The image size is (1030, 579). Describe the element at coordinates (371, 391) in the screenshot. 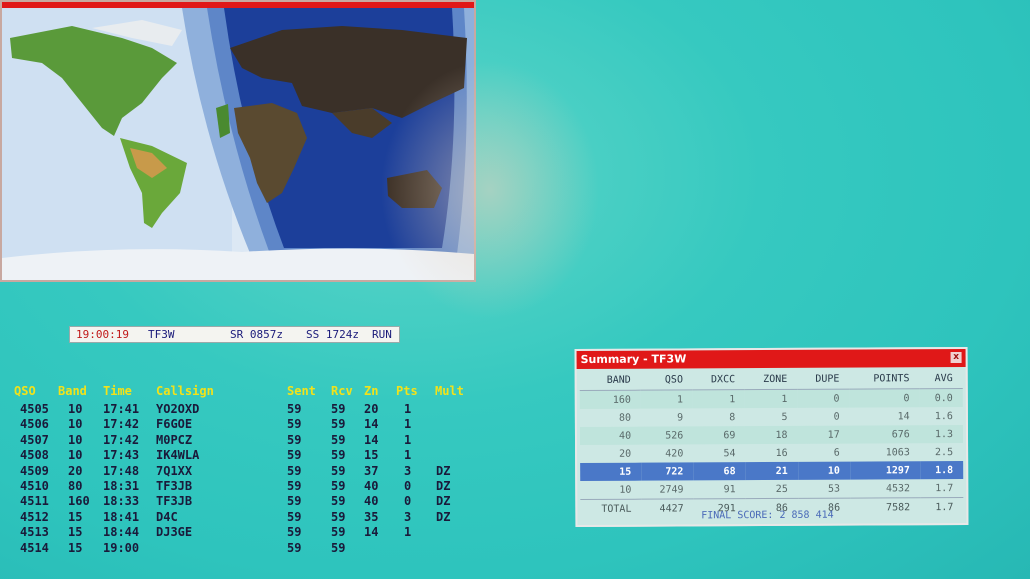

I see `header-zone: Zn` at that location.